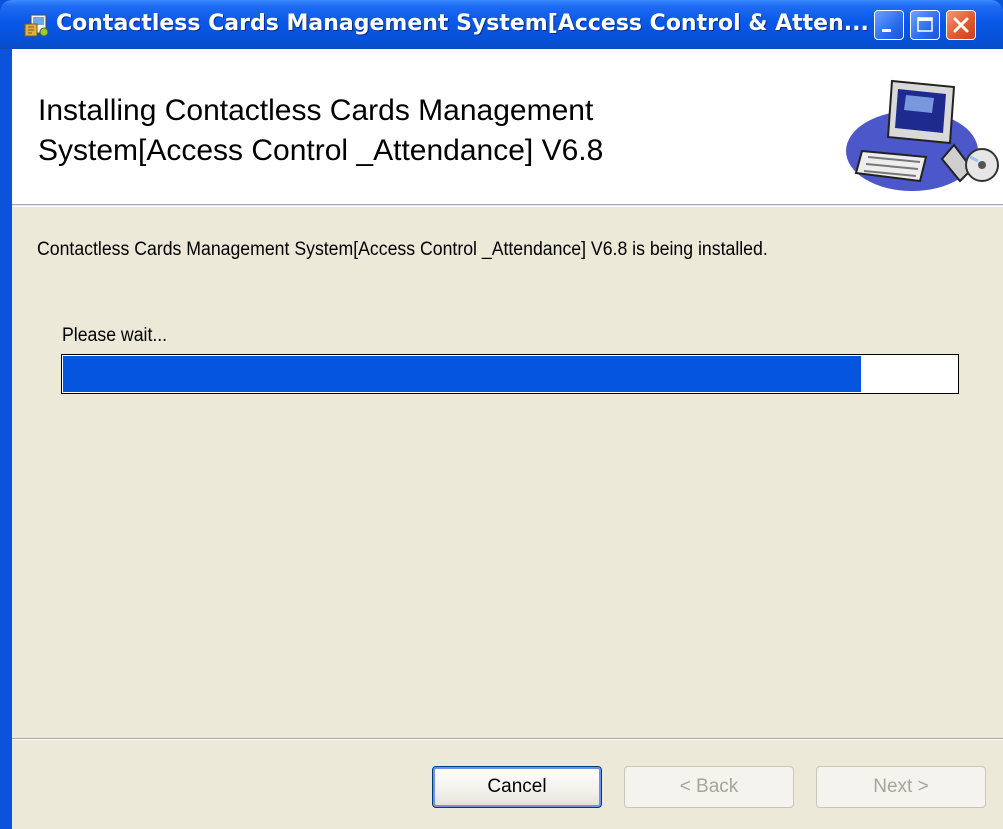 Image resolution: width=1003 pixels, height=829 pixels. I want to click on computer-install-icon, so click(922, 135).